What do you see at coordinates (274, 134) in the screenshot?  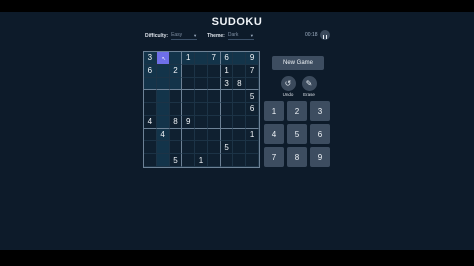 I see `numpad-button-4: 4` at bounding box center [274, 134].